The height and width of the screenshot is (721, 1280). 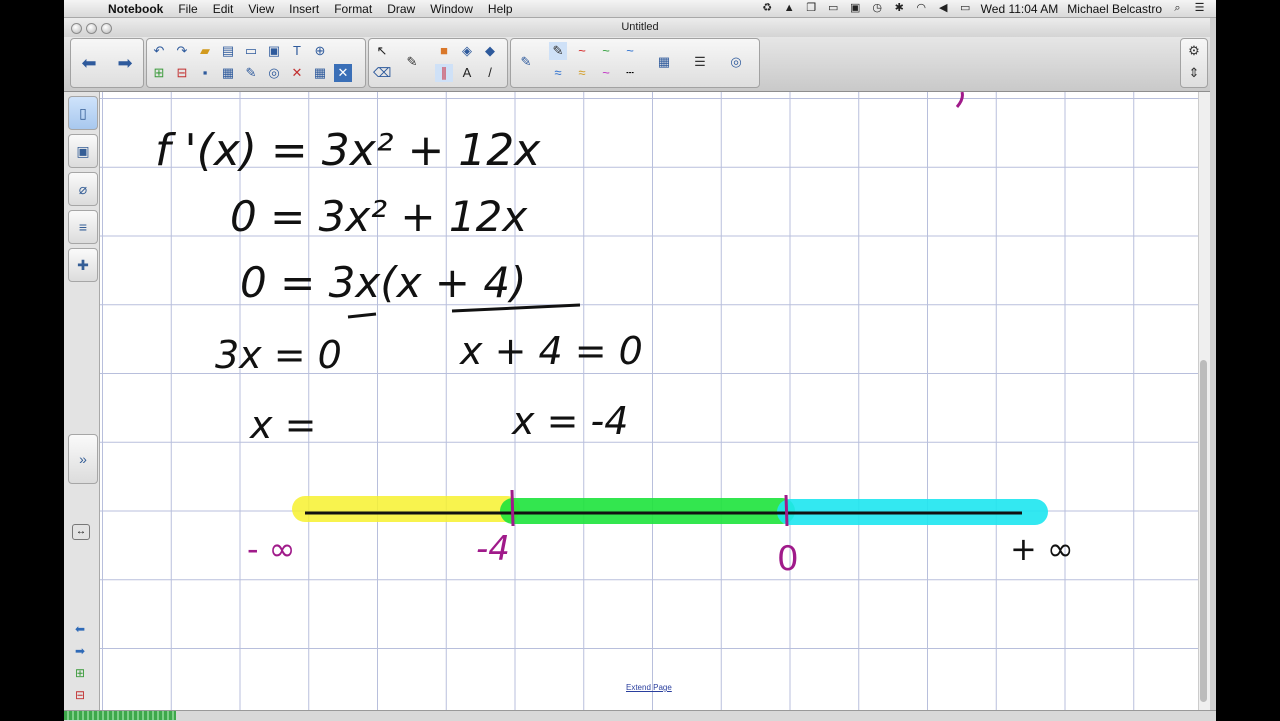 I want to click on properties-tab: ≡, so click(x=83, y=227).